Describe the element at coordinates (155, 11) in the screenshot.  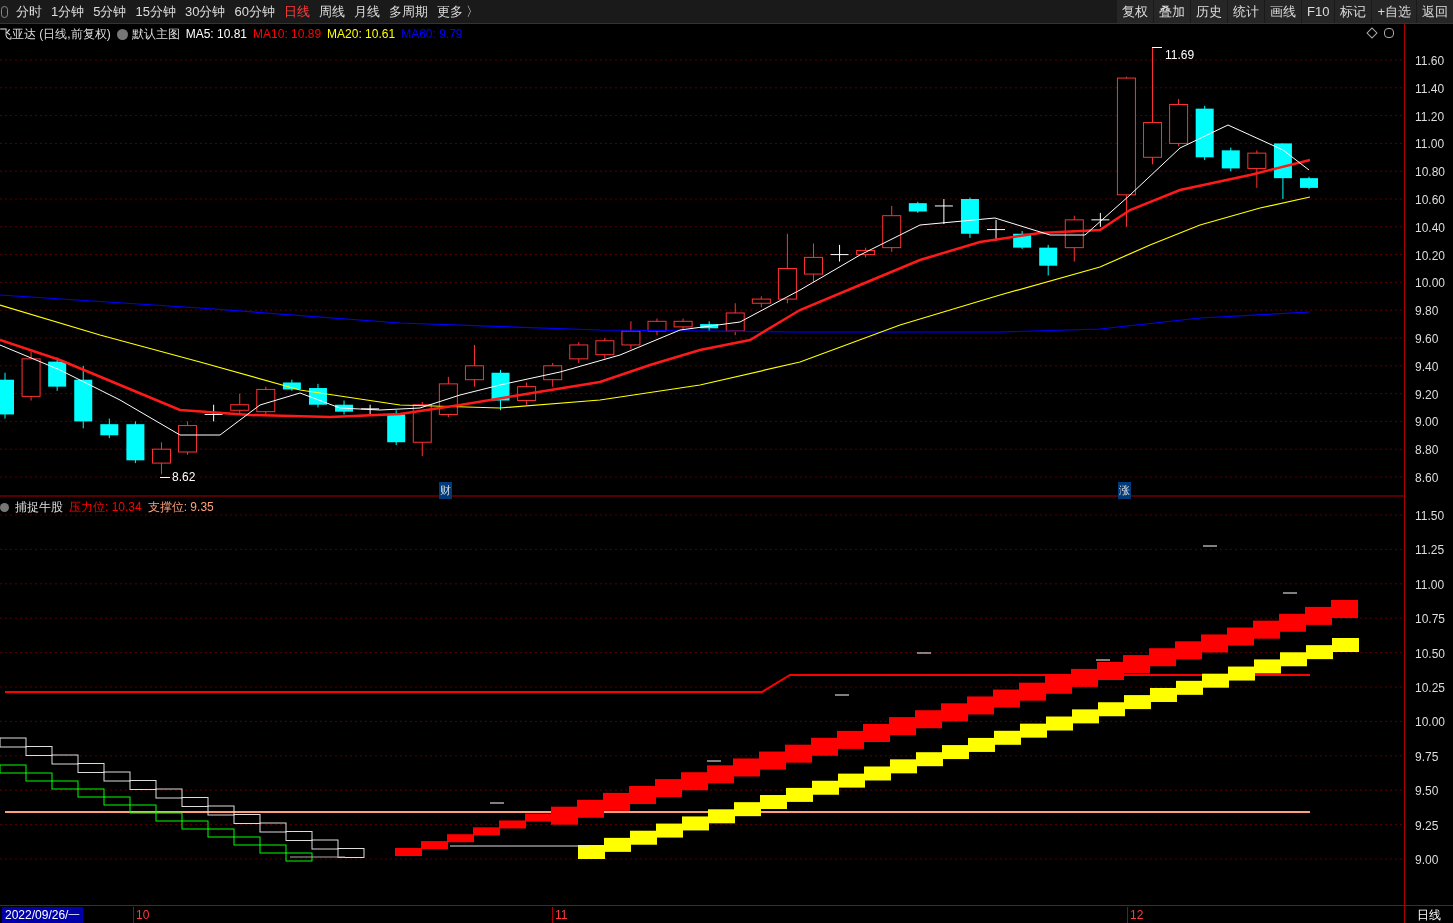
I see `period-tab: 15分钟` at that location.